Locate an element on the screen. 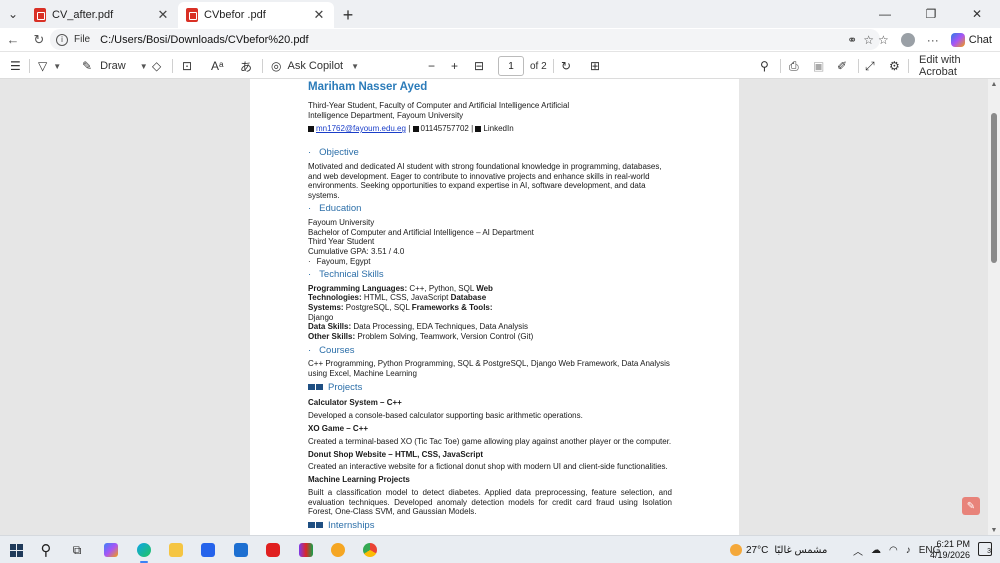 The height and width of the screenshot is (563, 1000). chat-label: Chat is located at coordinates (980, 39).